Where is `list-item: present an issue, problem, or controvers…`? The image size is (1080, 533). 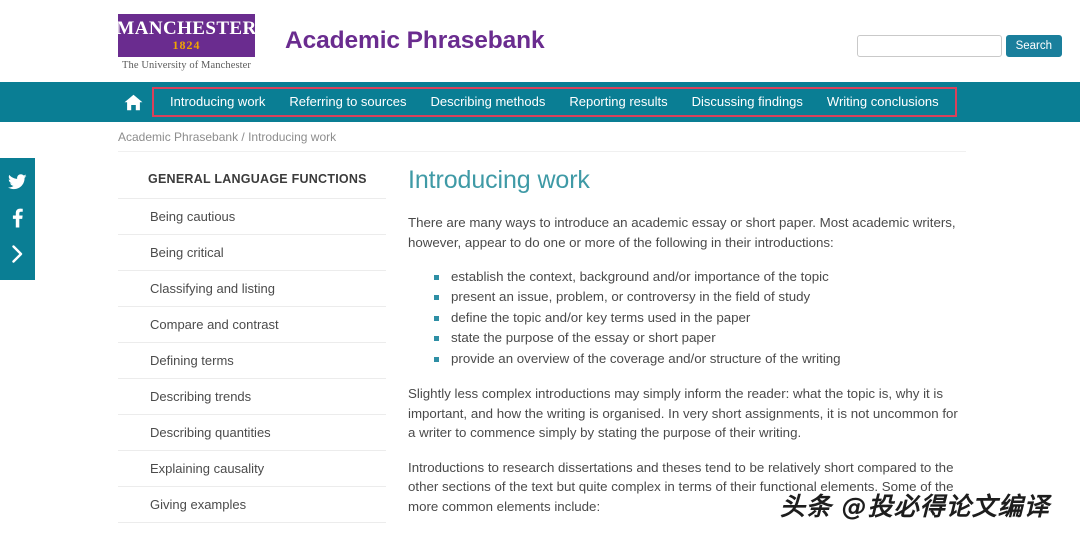 list-item: present an issue, problem, or controvers… is located at coordinates (701, 297).